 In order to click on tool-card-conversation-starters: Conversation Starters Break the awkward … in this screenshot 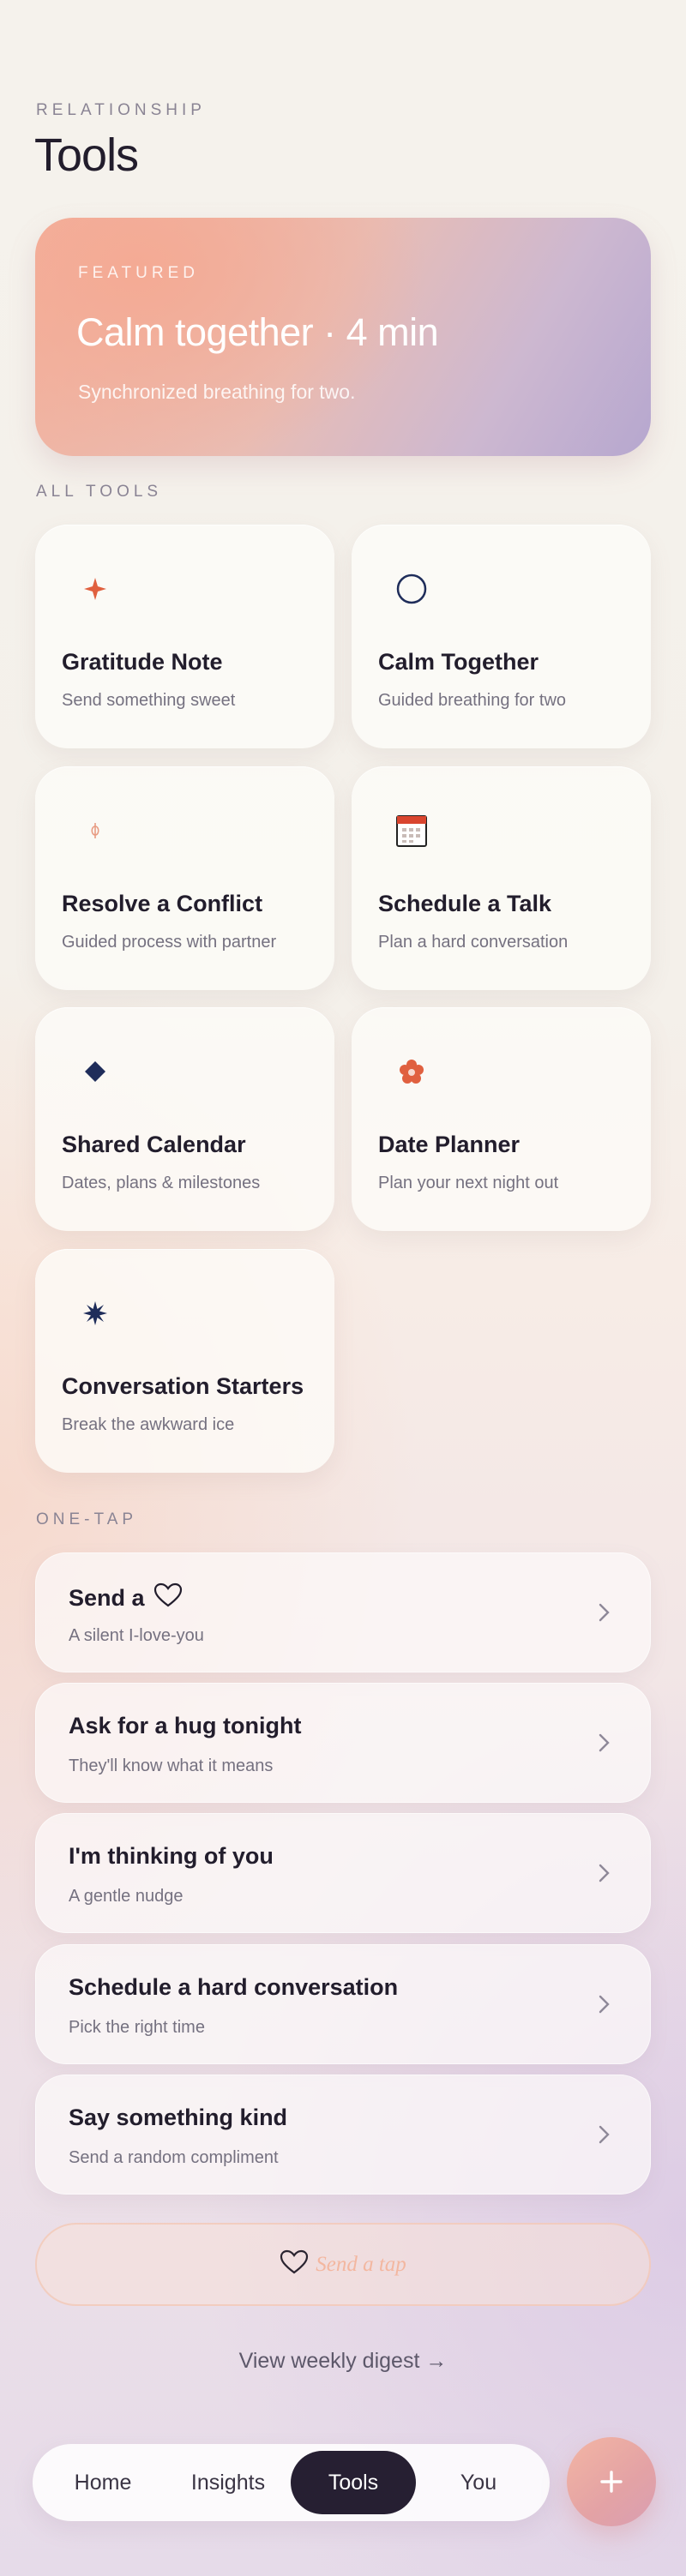, I will do `click(184, 1361)`.